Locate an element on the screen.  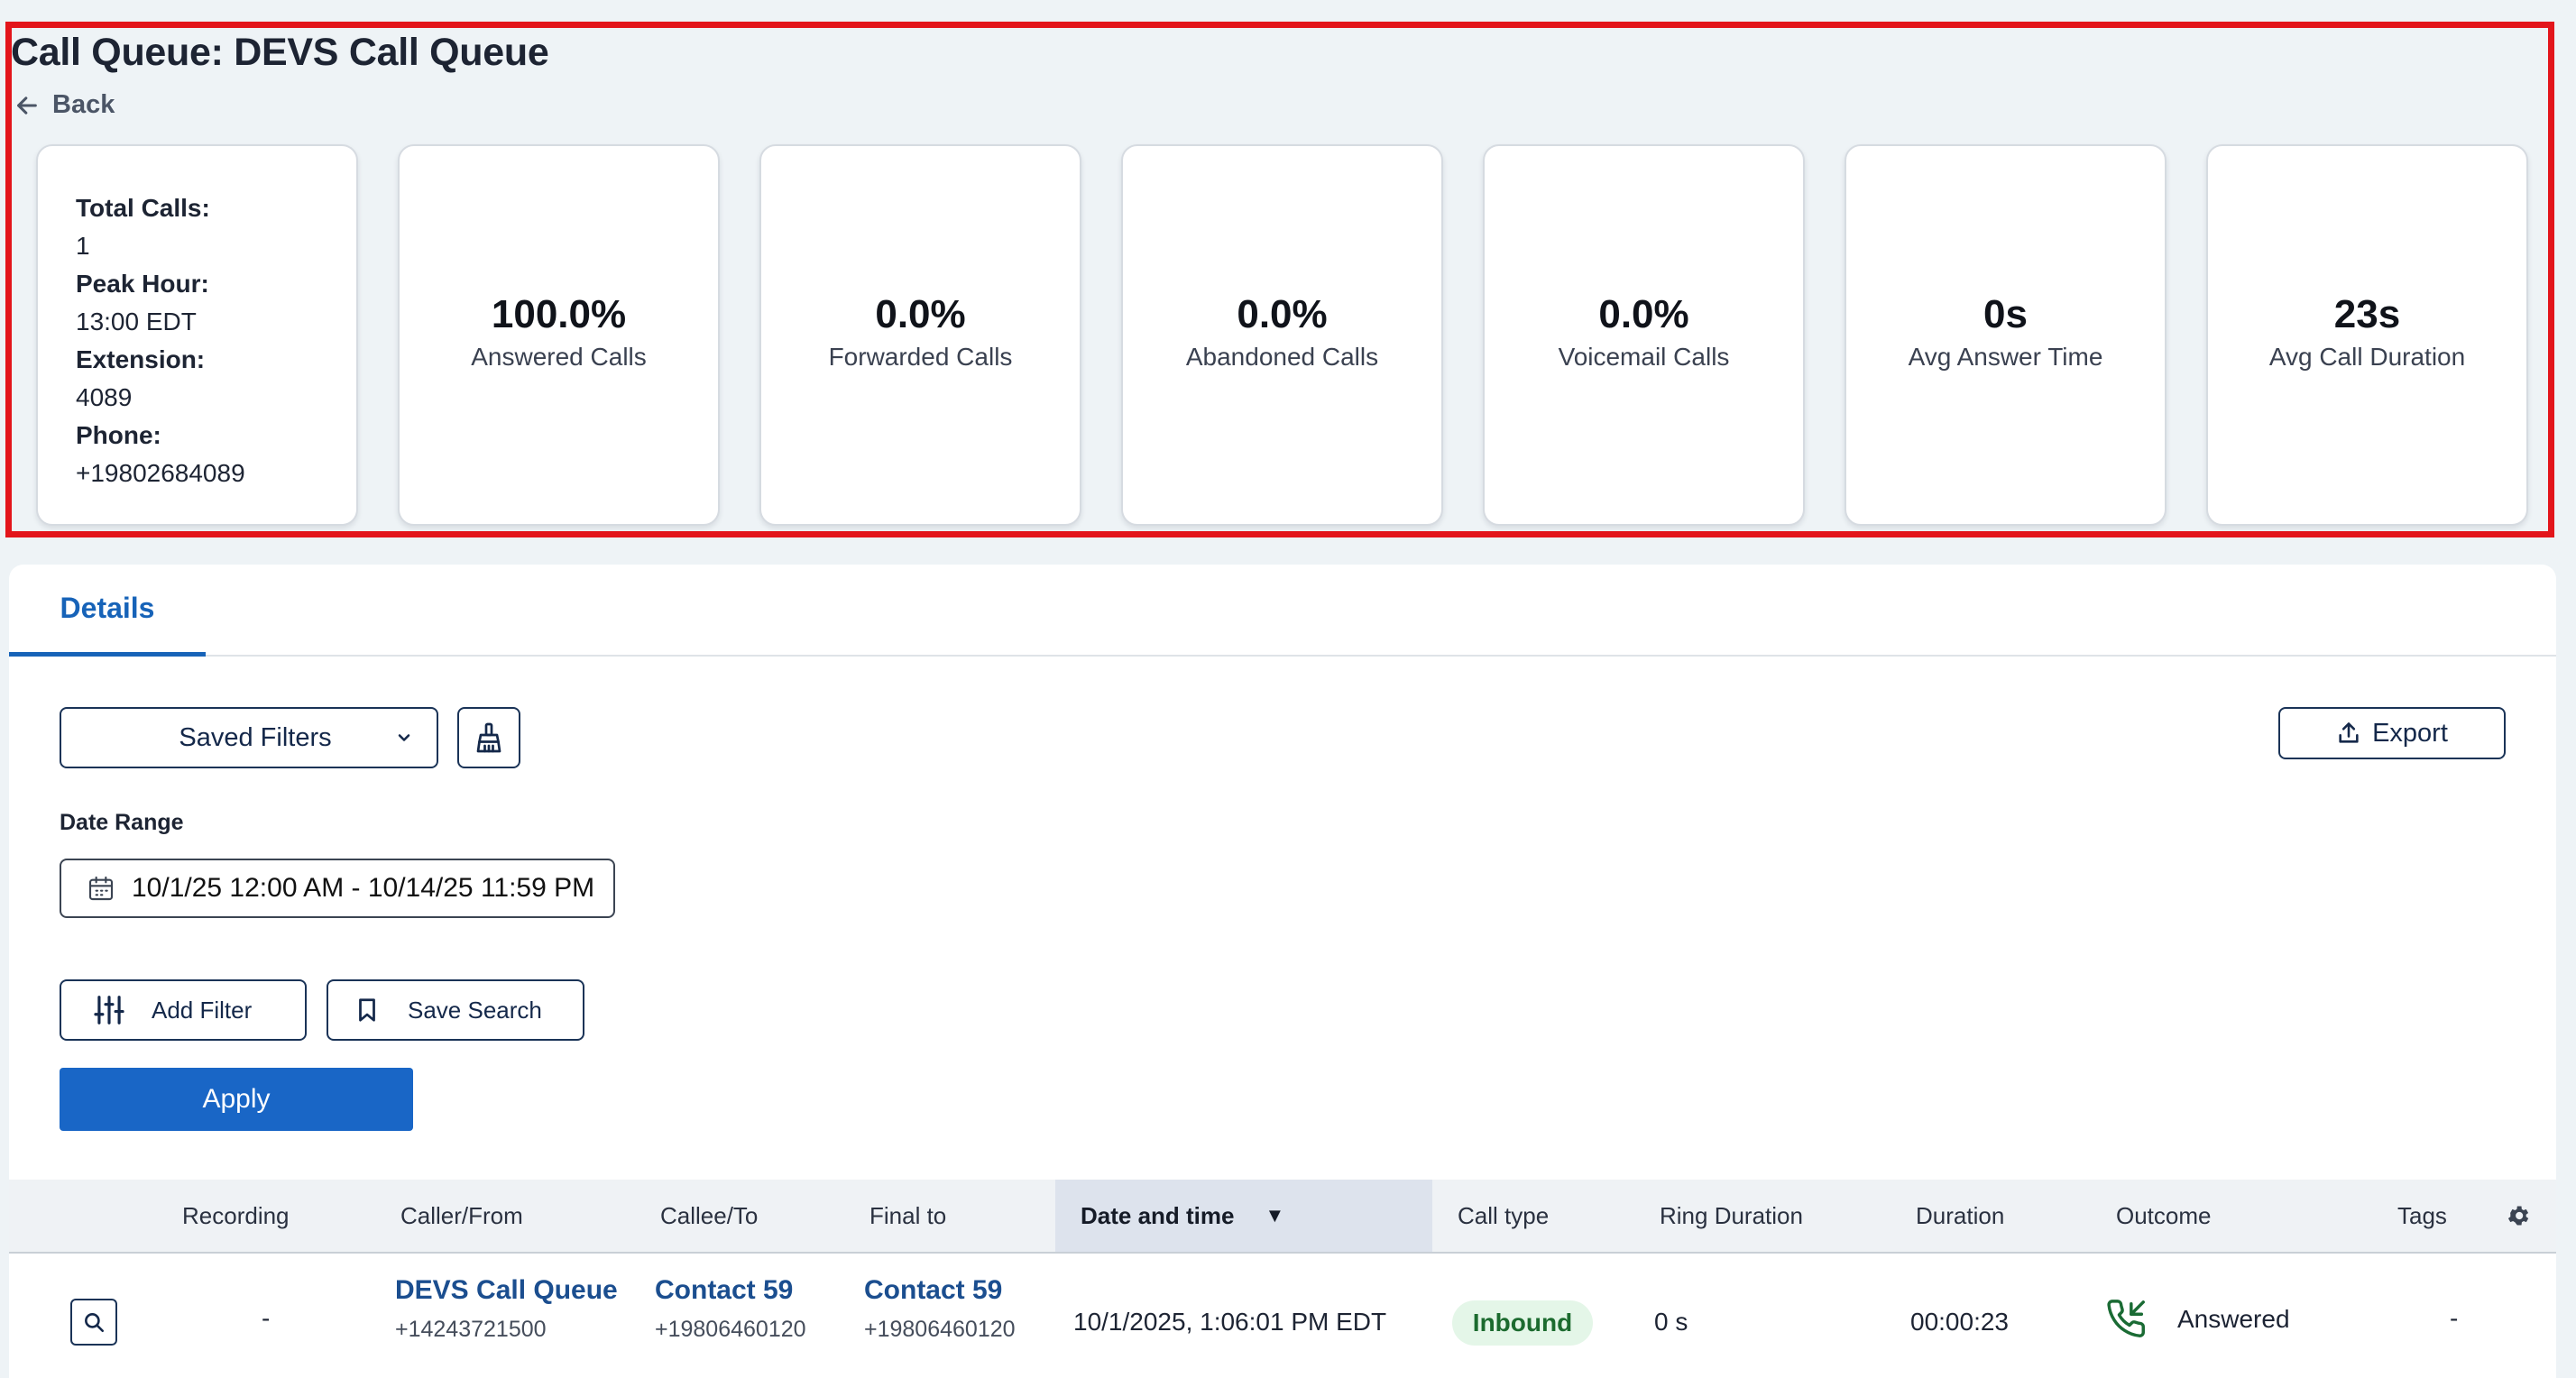
stat-card-avg-answer-time: 0s Avg Answer Time is located at coordinates (2006, 335).